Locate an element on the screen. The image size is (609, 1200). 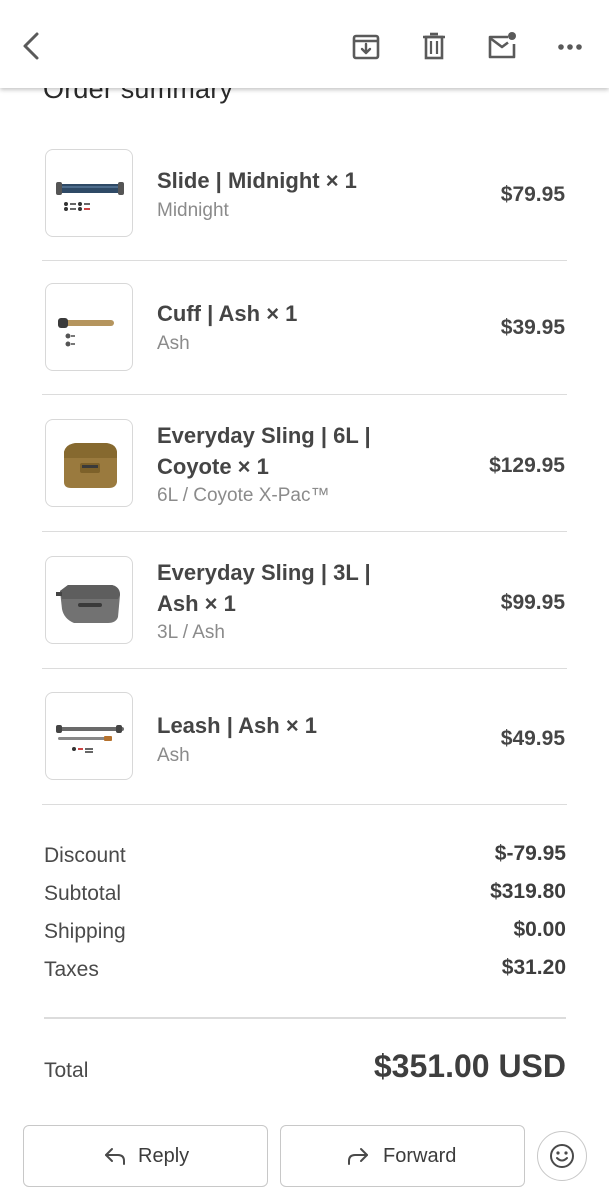
reply-button: Reply is located at coordinates (145, 1156).